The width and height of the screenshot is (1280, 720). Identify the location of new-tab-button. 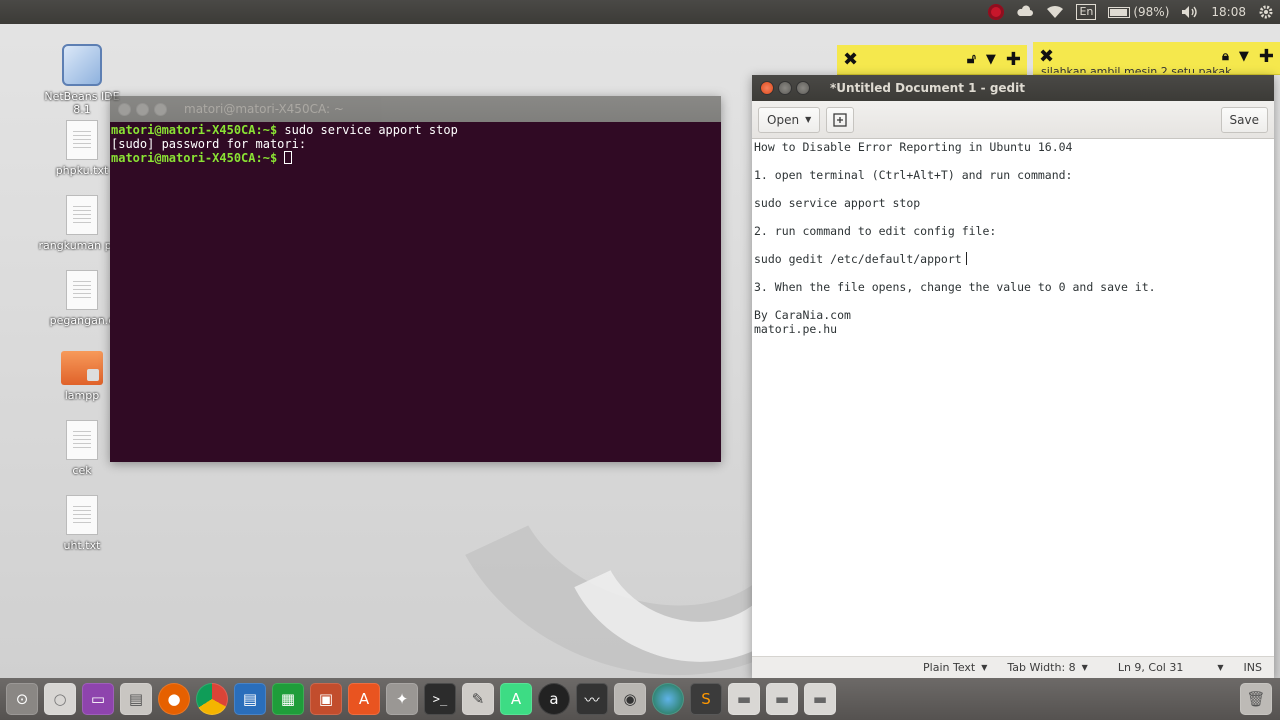
(840, 119).